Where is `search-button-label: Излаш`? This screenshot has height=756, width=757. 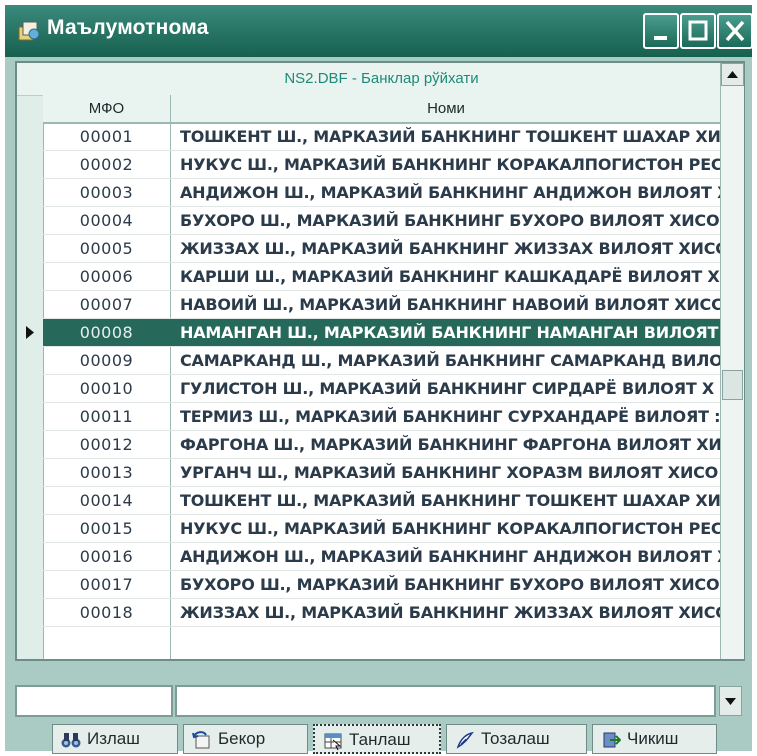
search-button-label: Излаш is located at coordinates (113, 738).